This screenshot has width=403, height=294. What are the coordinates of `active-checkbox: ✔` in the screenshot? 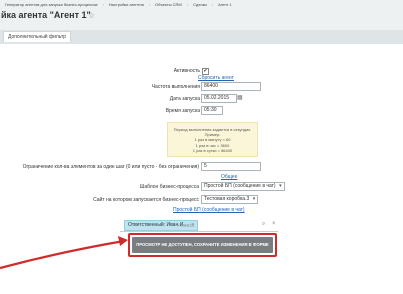 It's located at (205, 71).